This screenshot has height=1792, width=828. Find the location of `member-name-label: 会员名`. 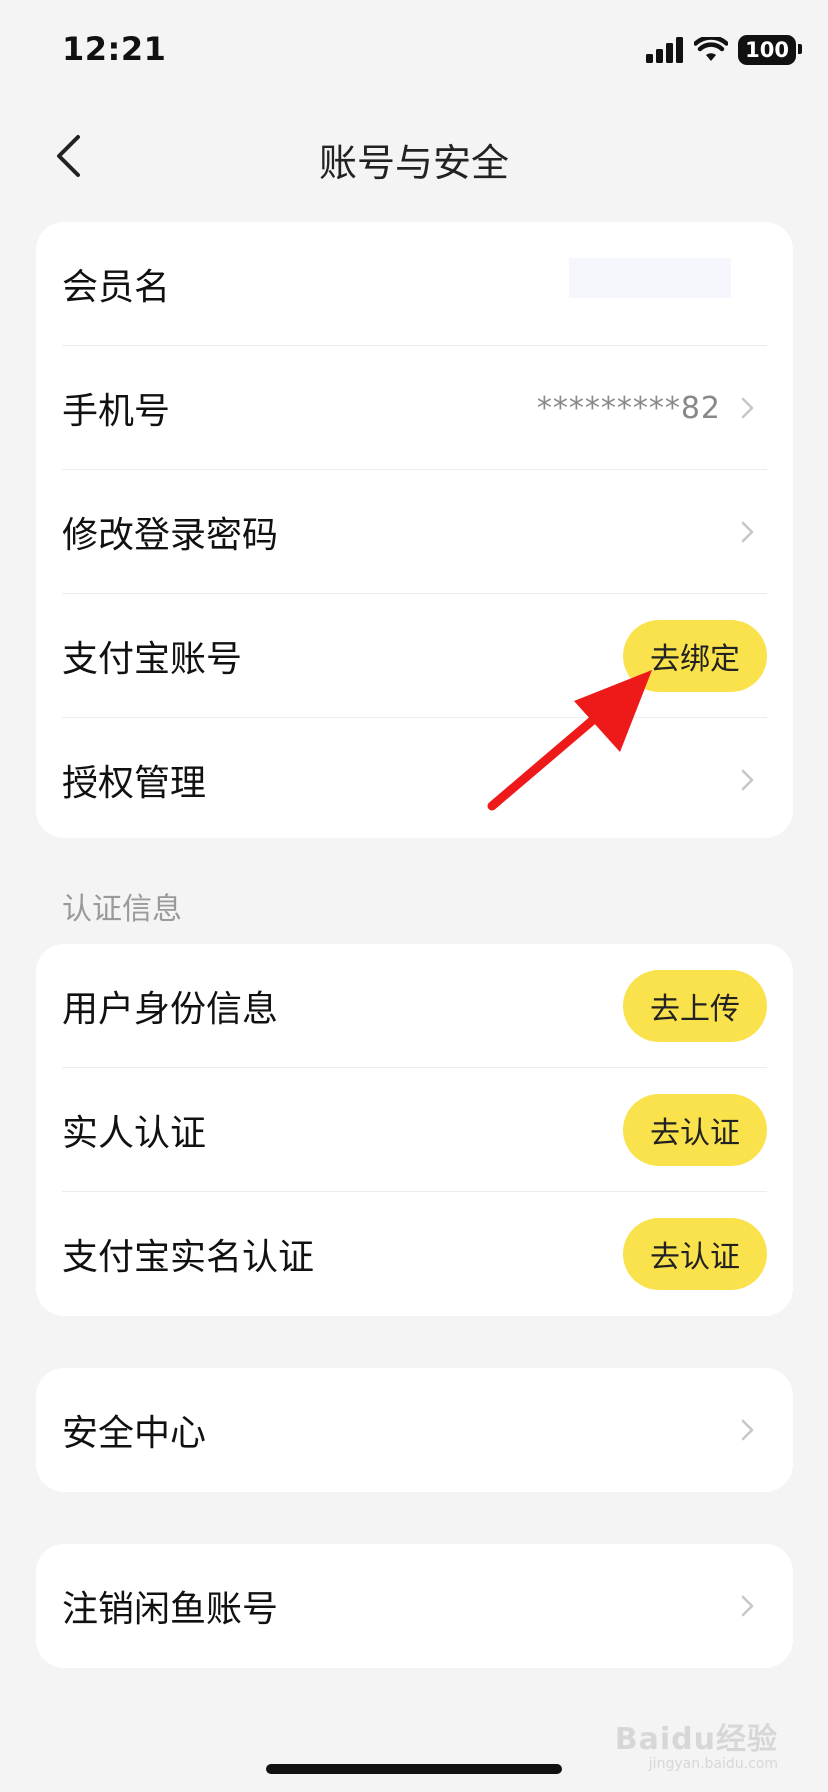

member-name-label: 会员名 is located at coordinates (116, 287).